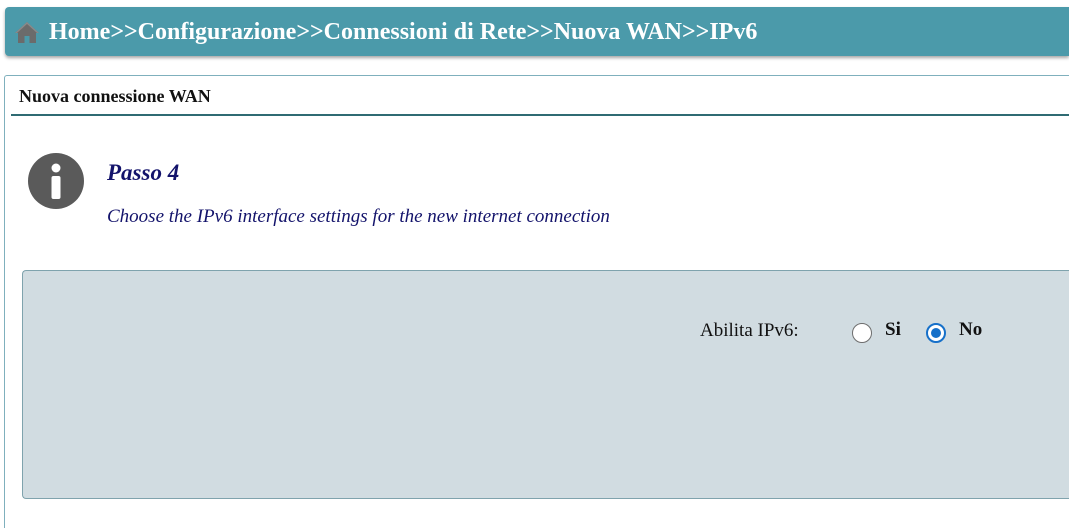 The image size is (1069, 528). Describe the element at coordinates (143, 172) in the screenshot. I see `step-title: Passo 4` at that location.